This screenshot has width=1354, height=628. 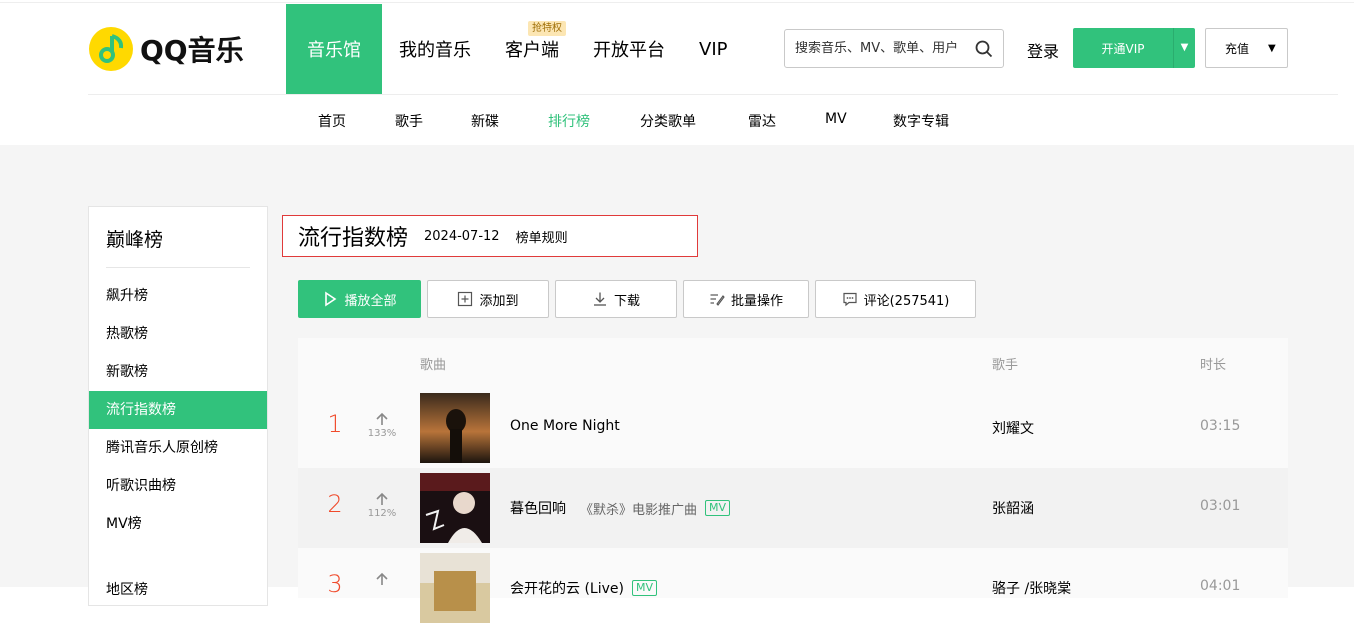 I want to click on search-box, so click(x=894, y=48).